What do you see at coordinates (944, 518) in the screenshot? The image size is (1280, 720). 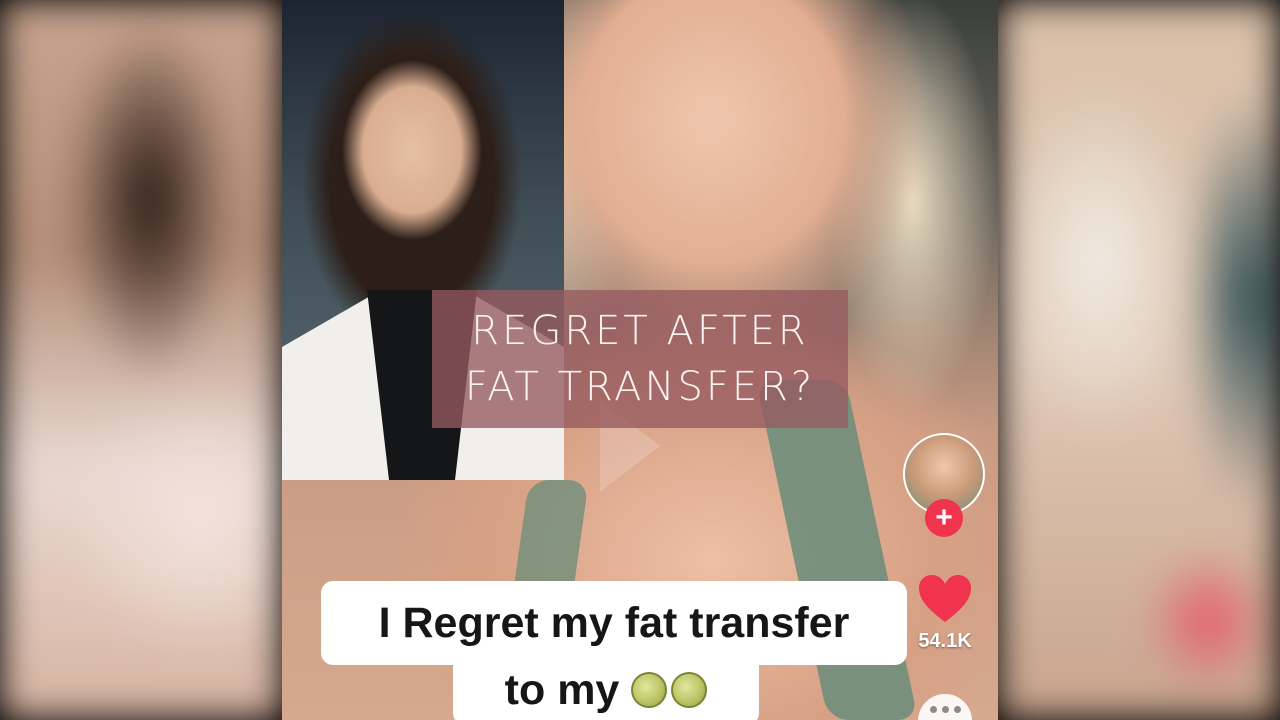 I see `follow-plus-icon: +` at bounding box center [944, 518].